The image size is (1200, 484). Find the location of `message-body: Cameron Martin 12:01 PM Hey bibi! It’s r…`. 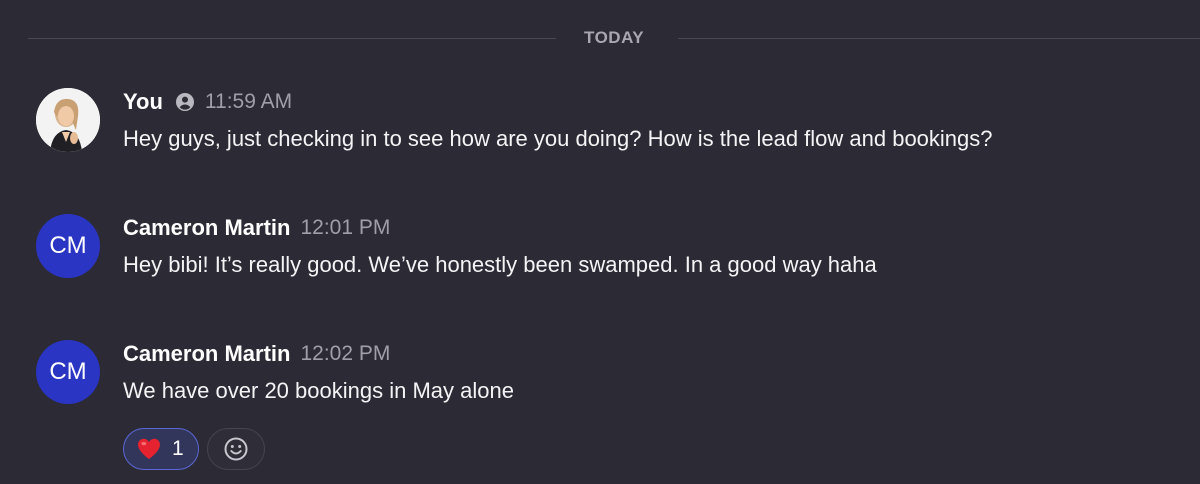

message-body: Cameron Martin 12:01 PM Hey bibi! It’s r… is located at coordinates (500, 246).